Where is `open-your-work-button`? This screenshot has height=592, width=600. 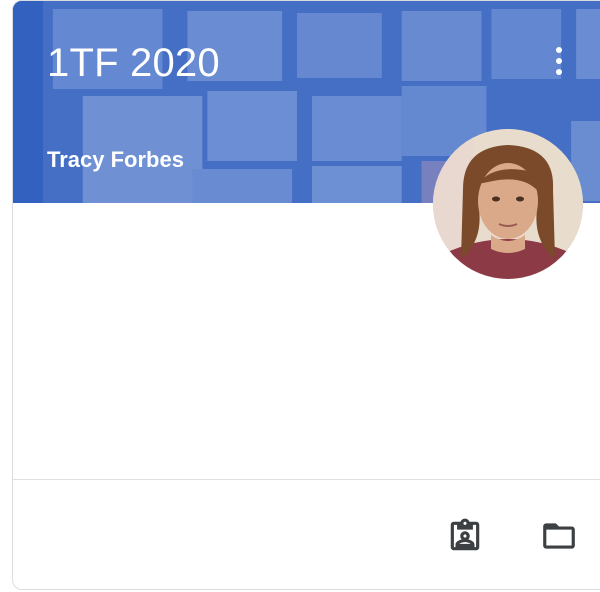
open-your-work-button is located at coordinates (465, 536).